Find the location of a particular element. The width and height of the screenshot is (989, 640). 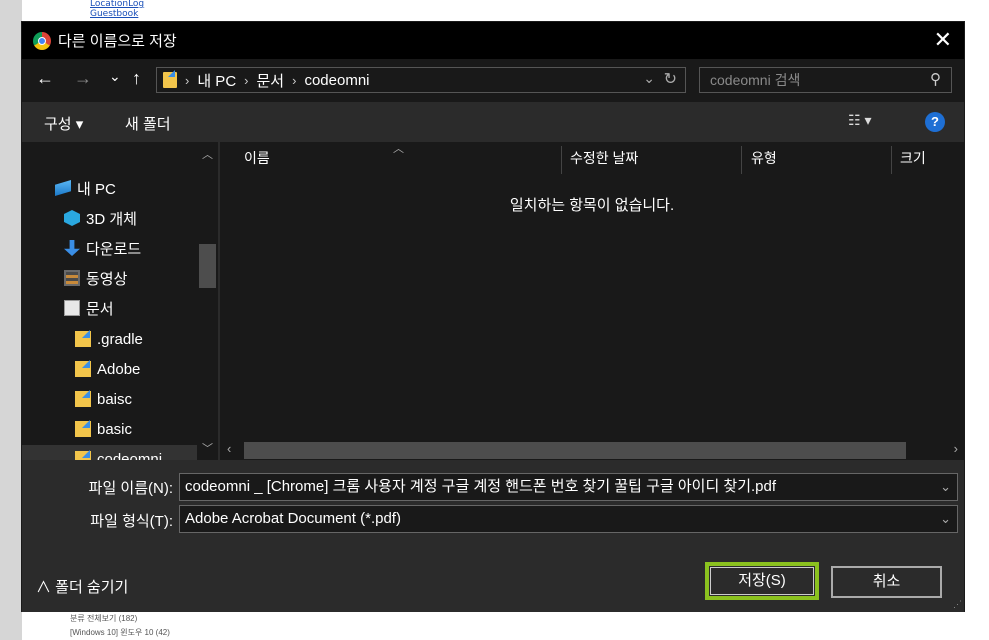

tree-item-gradle: .gradle is located at coordinates (109, 339).